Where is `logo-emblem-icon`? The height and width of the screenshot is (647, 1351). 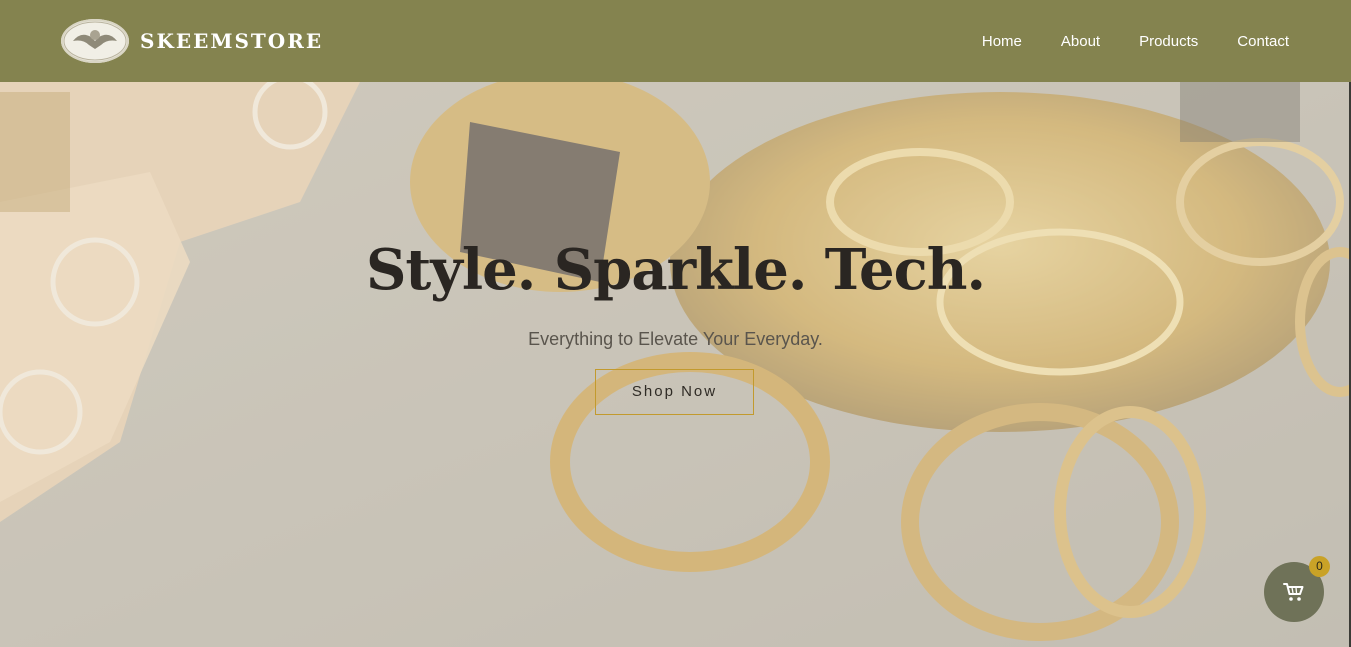
logo-emblem-icon is located at coordinates (95, 41).